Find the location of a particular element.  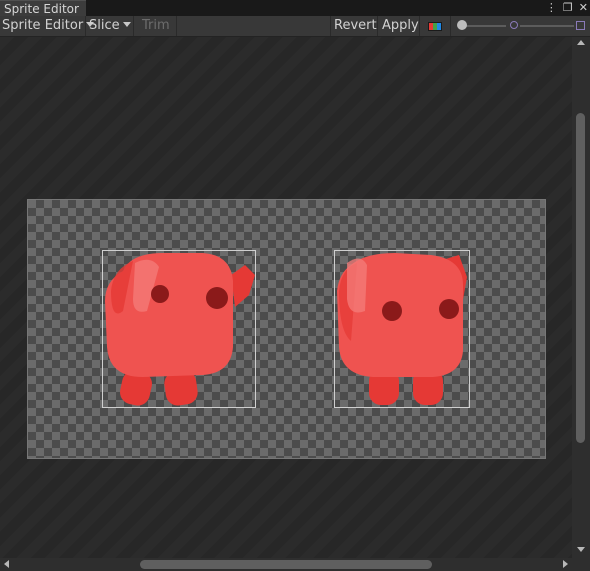

horizontal-scroll-thumb is located at coordinates (286, 564).